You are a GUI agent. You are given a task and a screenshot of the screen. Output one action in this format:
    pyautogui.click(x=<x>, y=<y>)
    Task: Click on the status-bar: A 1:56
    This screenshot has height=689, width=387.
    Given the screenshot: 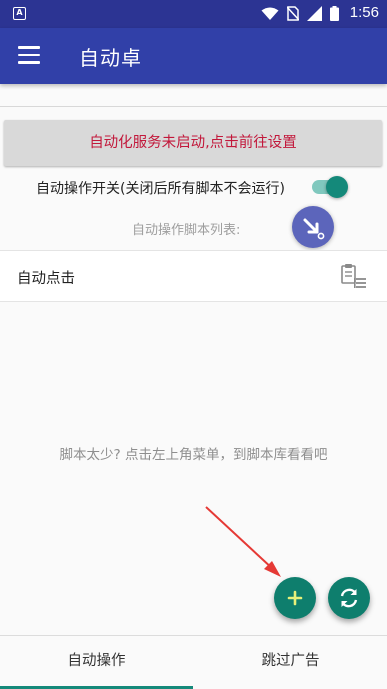 What is the action you would take?
    pyautogui.click(x=193, y=14)
    